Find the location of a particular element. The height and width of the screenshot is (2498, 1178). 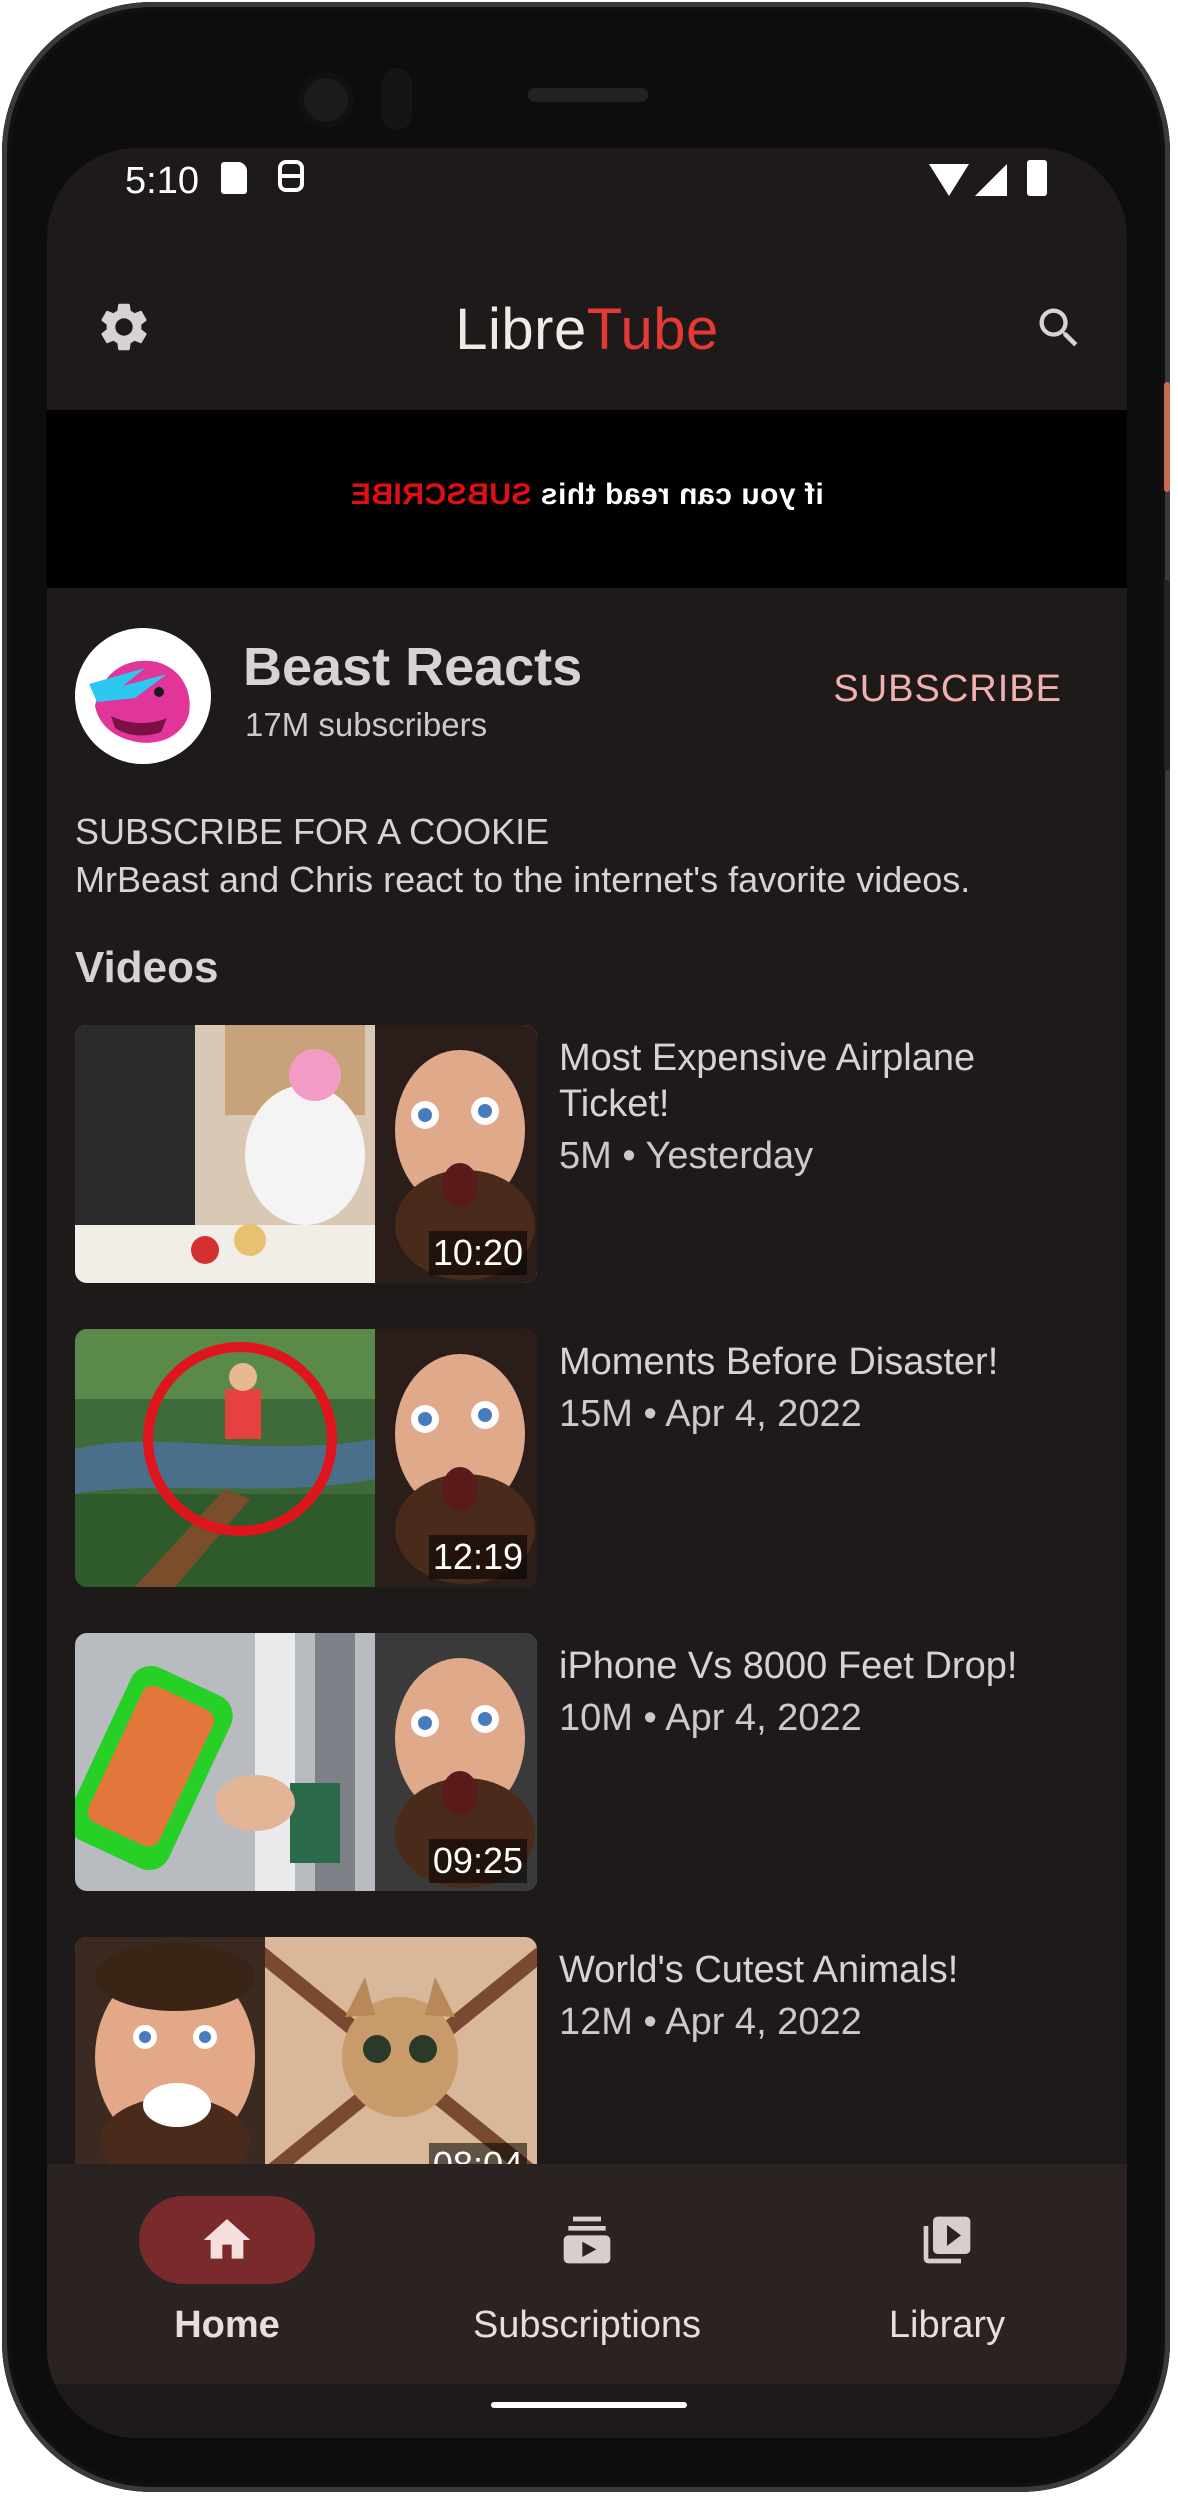

cell-signal-icon is located at coordinates (991, 180).